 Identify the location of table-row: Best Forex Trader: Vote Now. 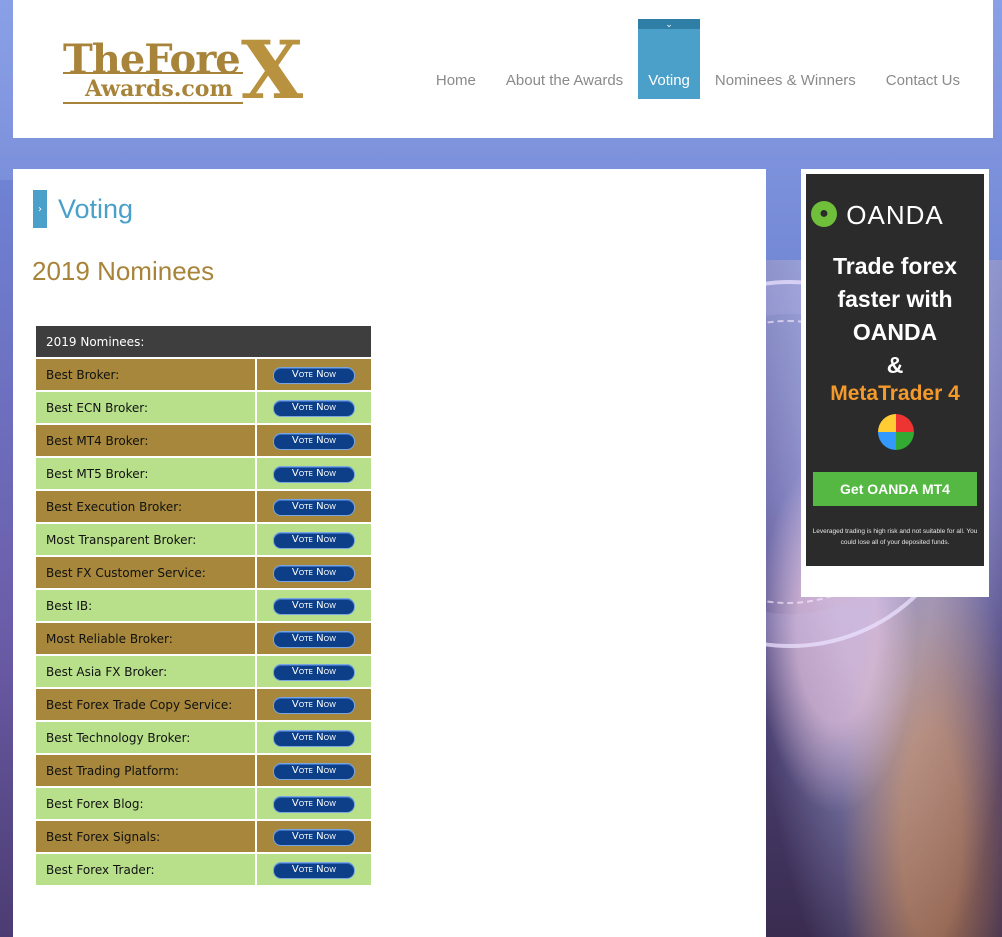
(203, 869).